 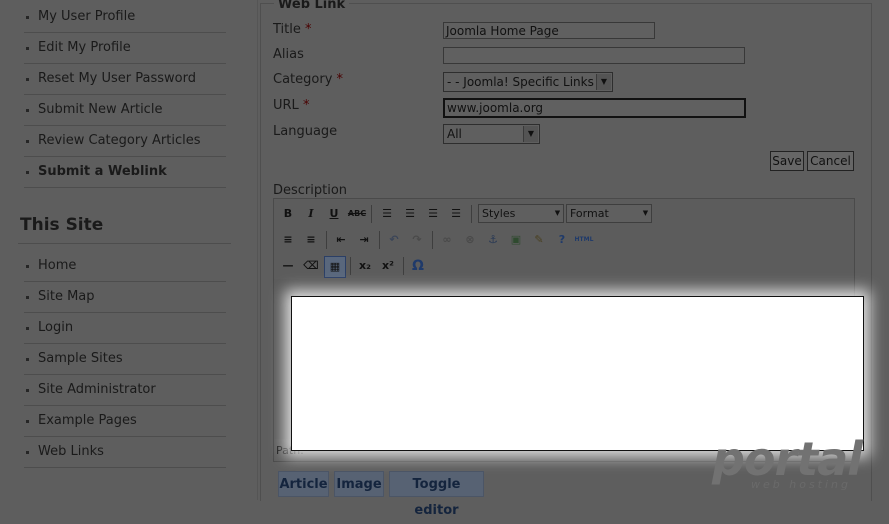 I want to click on fieldset-legend: Web Link, so click(x=312, y=6).